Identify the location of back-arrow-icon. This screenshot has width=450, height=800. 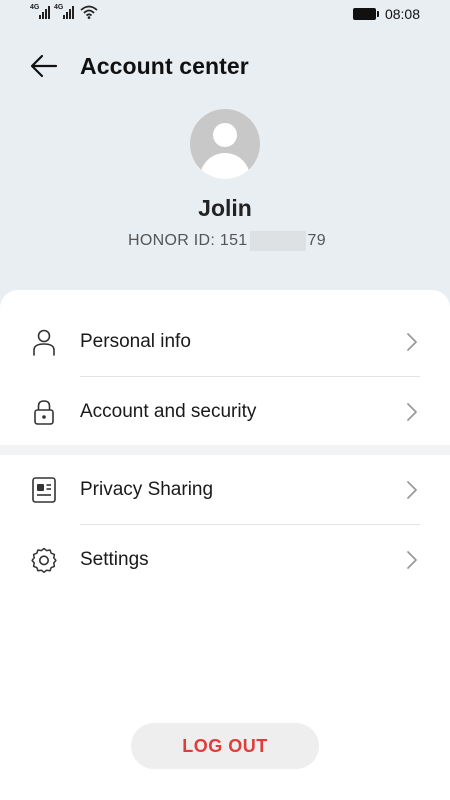
(44, 66).